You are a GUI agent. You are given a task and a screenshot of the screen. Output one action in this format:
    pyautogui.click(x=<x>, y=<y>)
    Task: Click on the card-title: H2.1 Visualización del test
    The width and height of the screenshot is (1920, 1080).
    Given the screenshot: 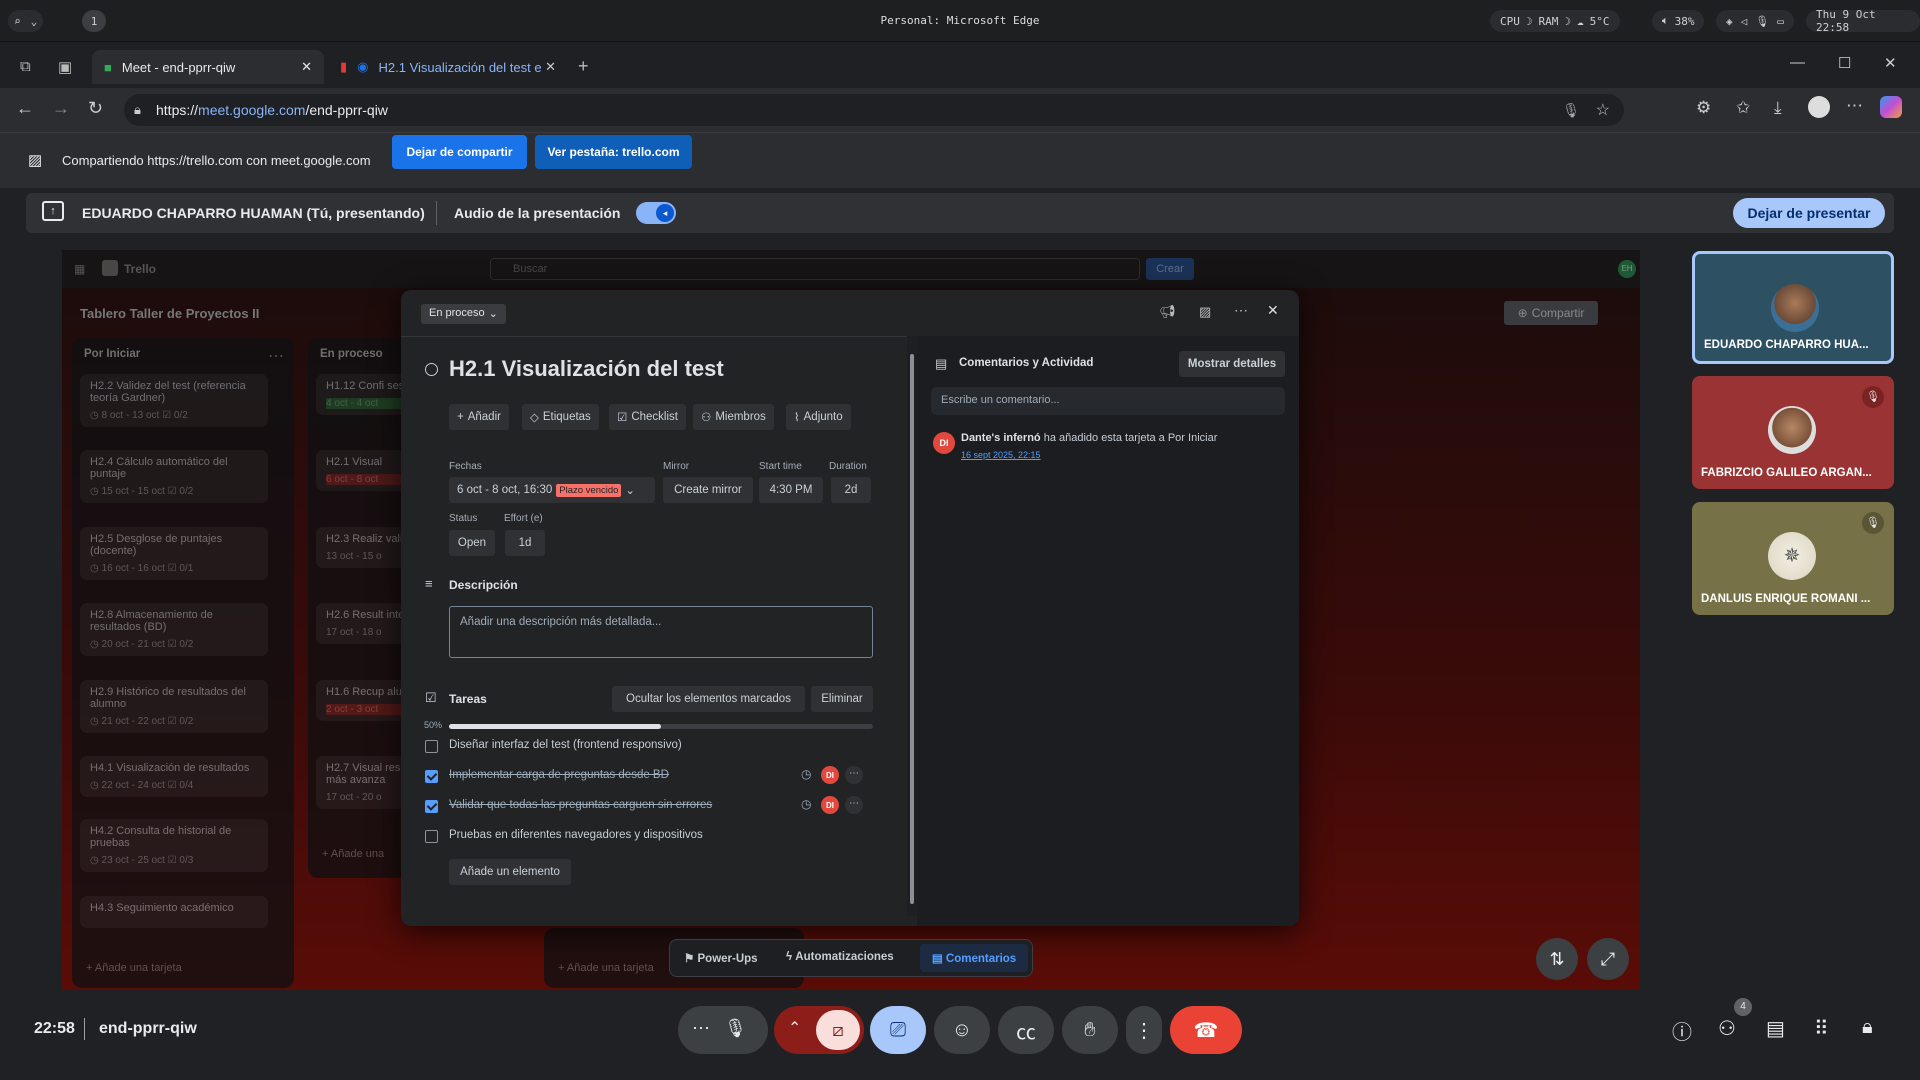 What is the action you would take?
    pyautogui.click(x=586, y=369)
    